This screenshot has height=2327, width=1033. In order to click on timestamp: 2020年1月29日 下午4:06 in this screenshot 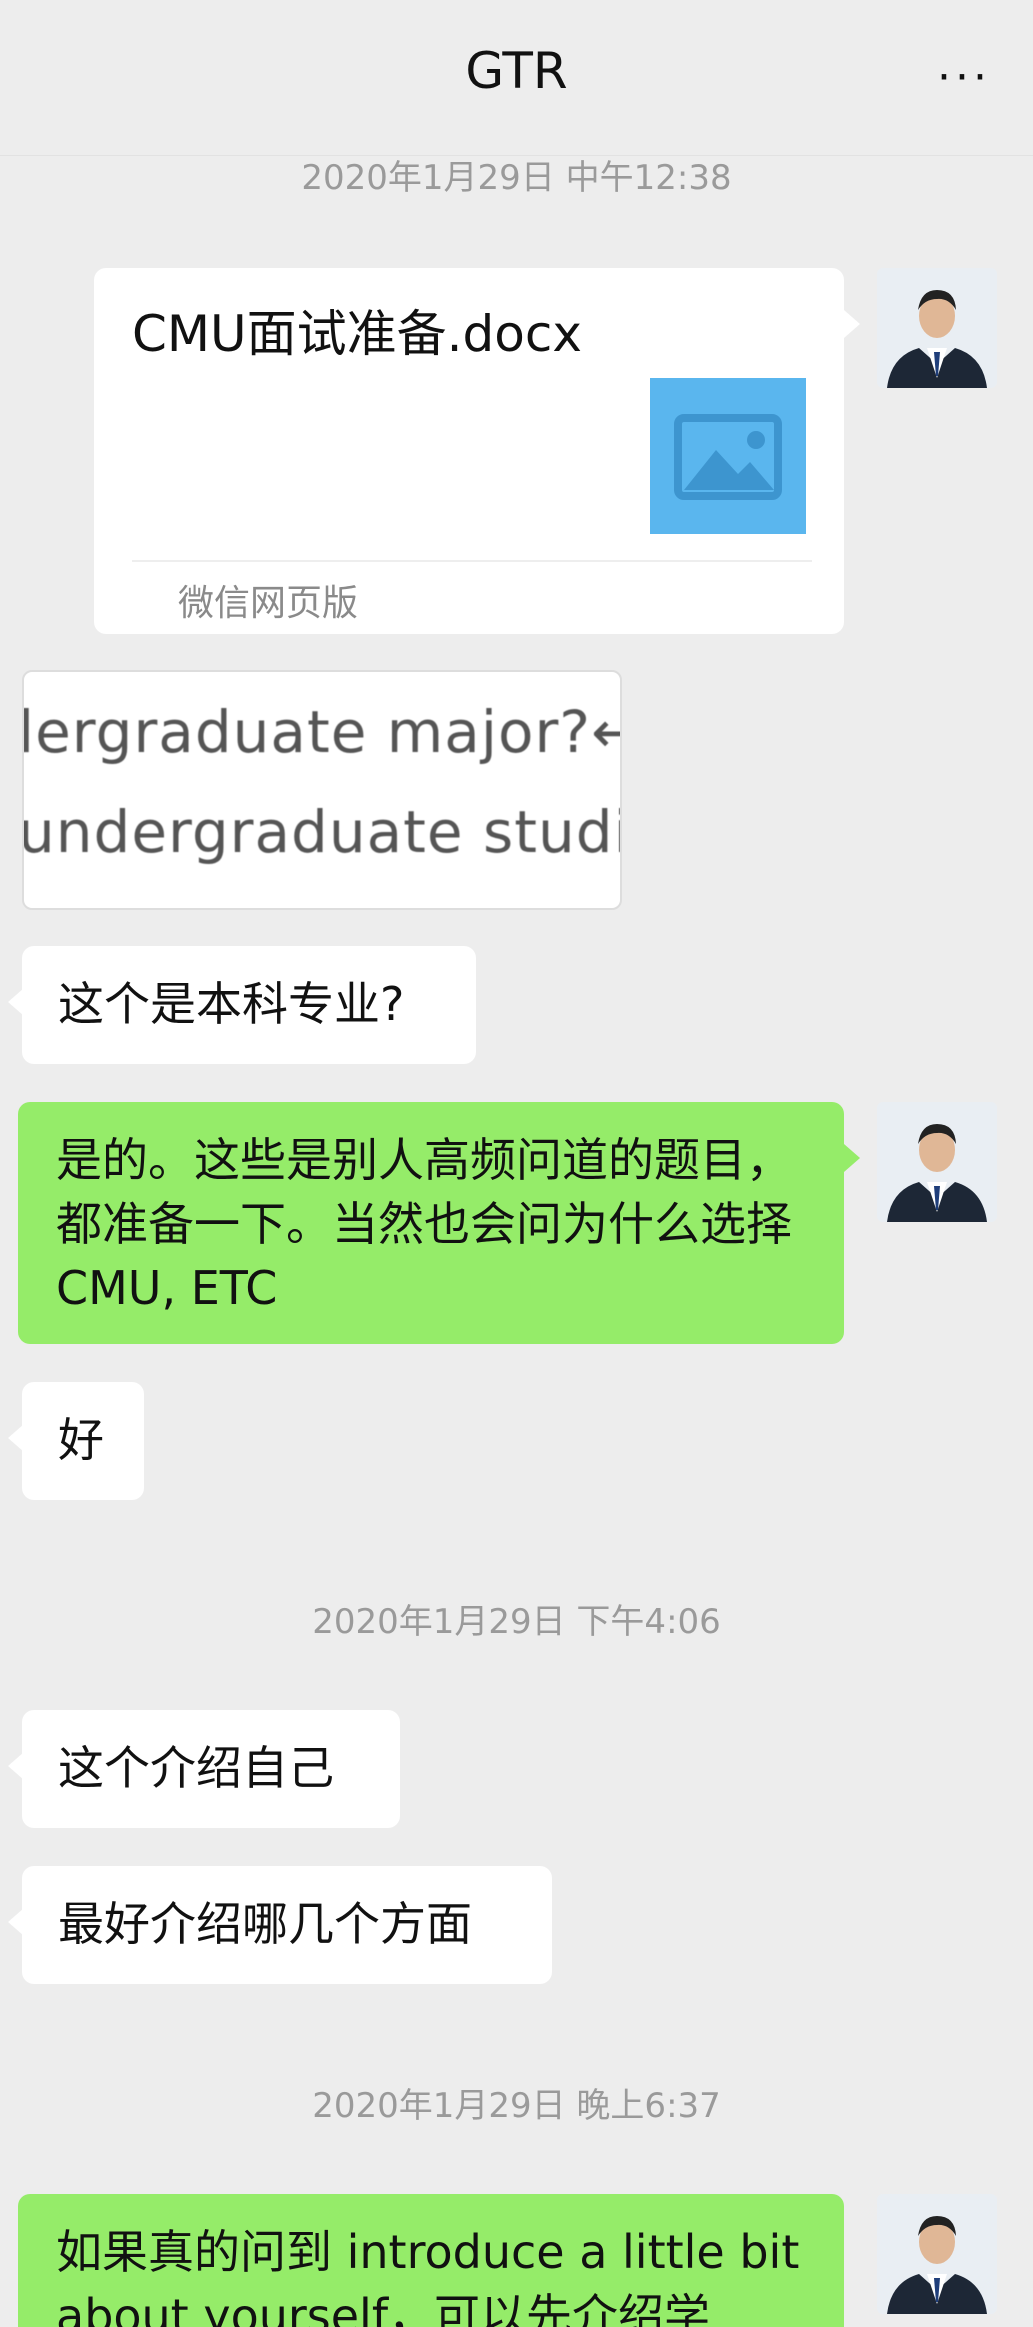, I will do `click(516, 1622)`.